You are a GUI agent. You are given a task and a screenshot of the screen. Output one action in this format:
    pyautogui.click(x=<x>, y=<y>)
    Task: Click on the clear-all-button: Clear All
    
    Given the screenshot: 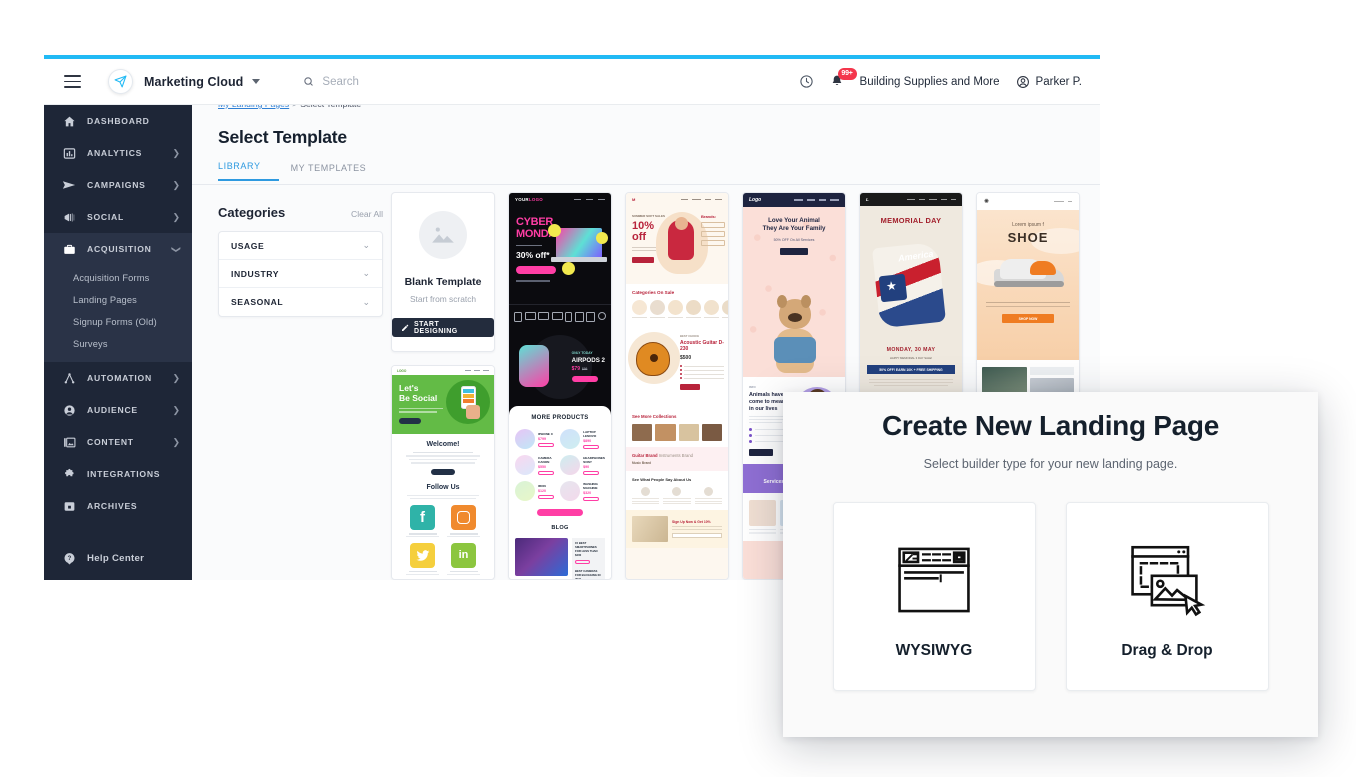 What is the action you would take?
    pyautogui.click(x=367, y=214)
    